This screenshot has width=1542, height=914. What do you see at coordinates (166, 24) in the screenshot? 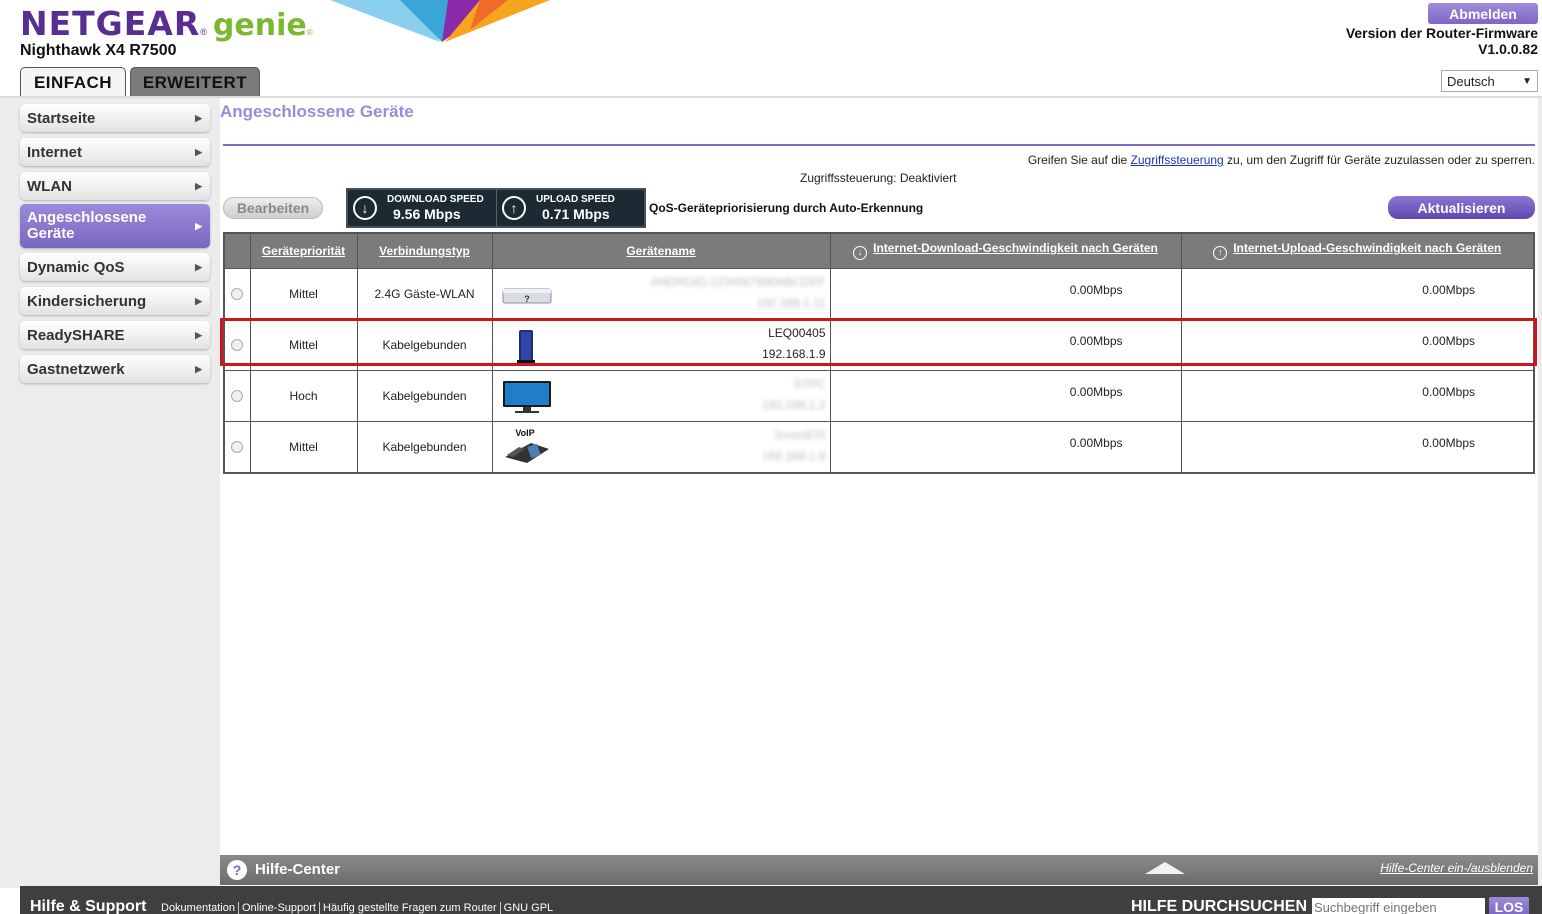
I see `netgear-genie-logo: NETGEAR ® genie ®` at bounding box center [166, 24].